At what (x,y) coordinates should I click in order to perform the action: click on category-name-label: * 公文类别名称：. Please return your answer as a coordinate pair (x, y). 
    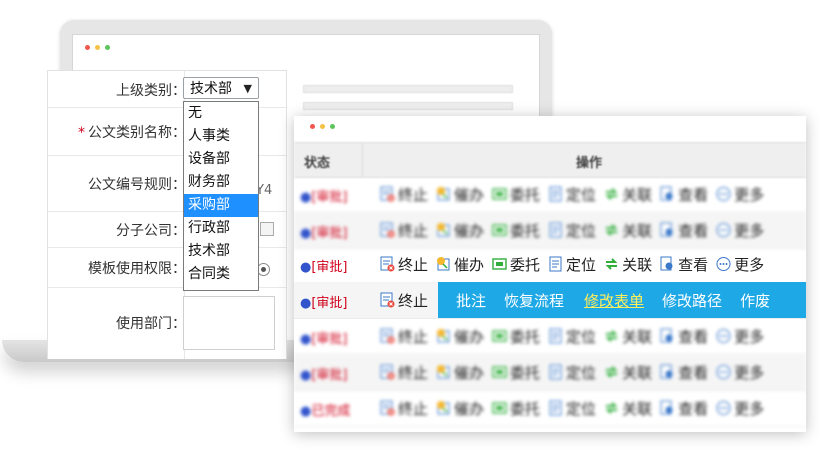
    Looking at the image, I should click on (132, 133).